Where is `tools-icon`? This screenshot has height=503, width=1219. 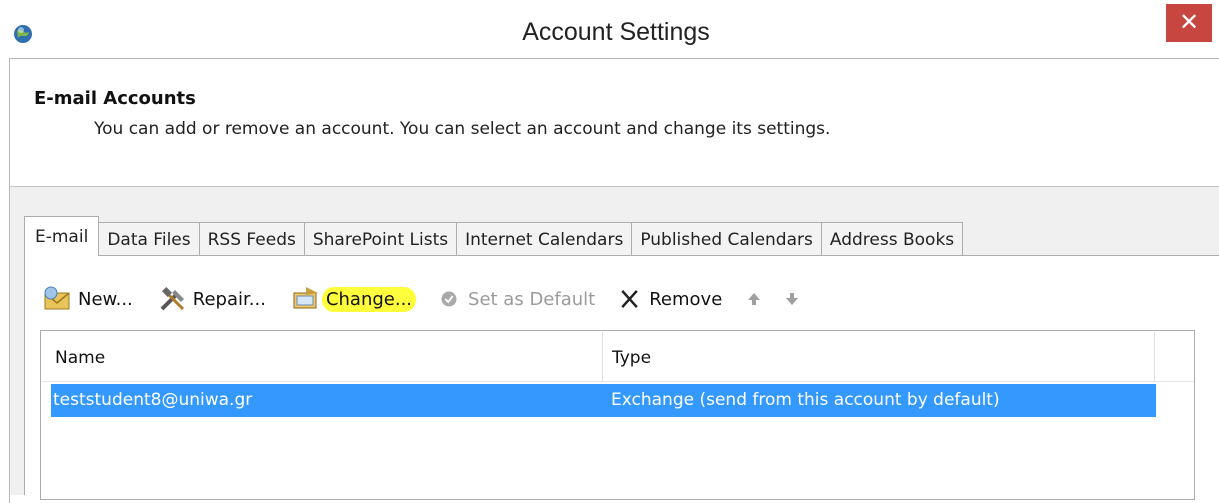
tools-icon is located at coordinates (172, 299).